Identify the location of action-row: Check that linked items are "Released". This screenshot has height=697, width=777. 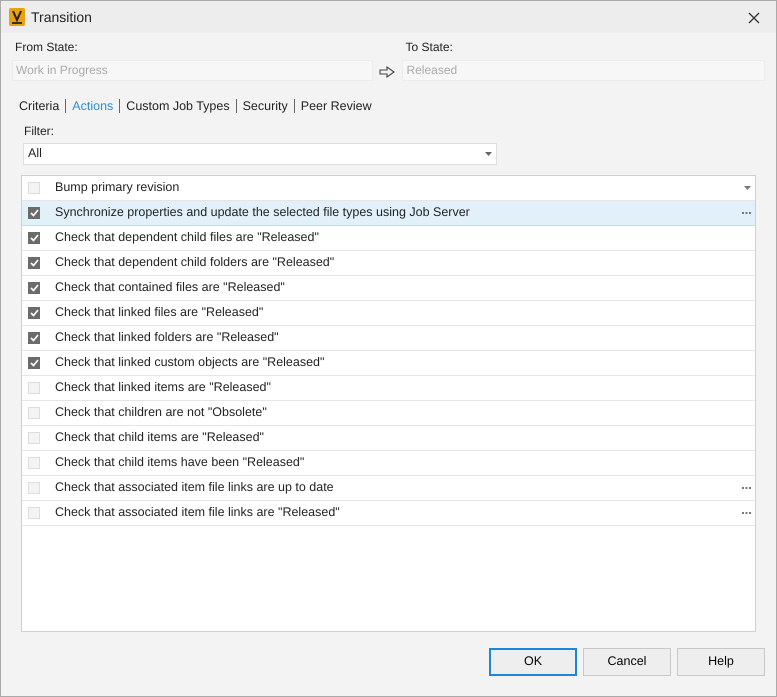
(388, 388).